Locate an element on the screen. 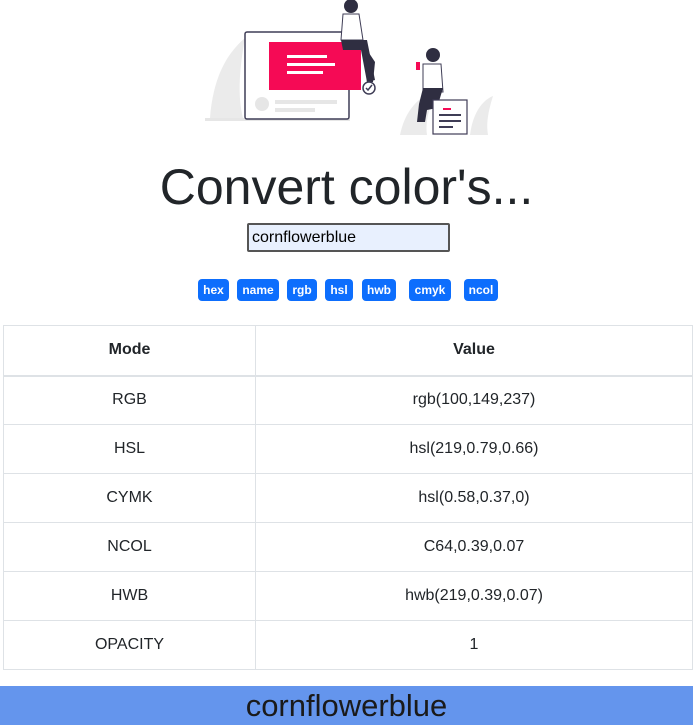 Image resolution: width=693 pixels, height=725 pixels. value-cell: 1 is located at coordinates (474, 645).